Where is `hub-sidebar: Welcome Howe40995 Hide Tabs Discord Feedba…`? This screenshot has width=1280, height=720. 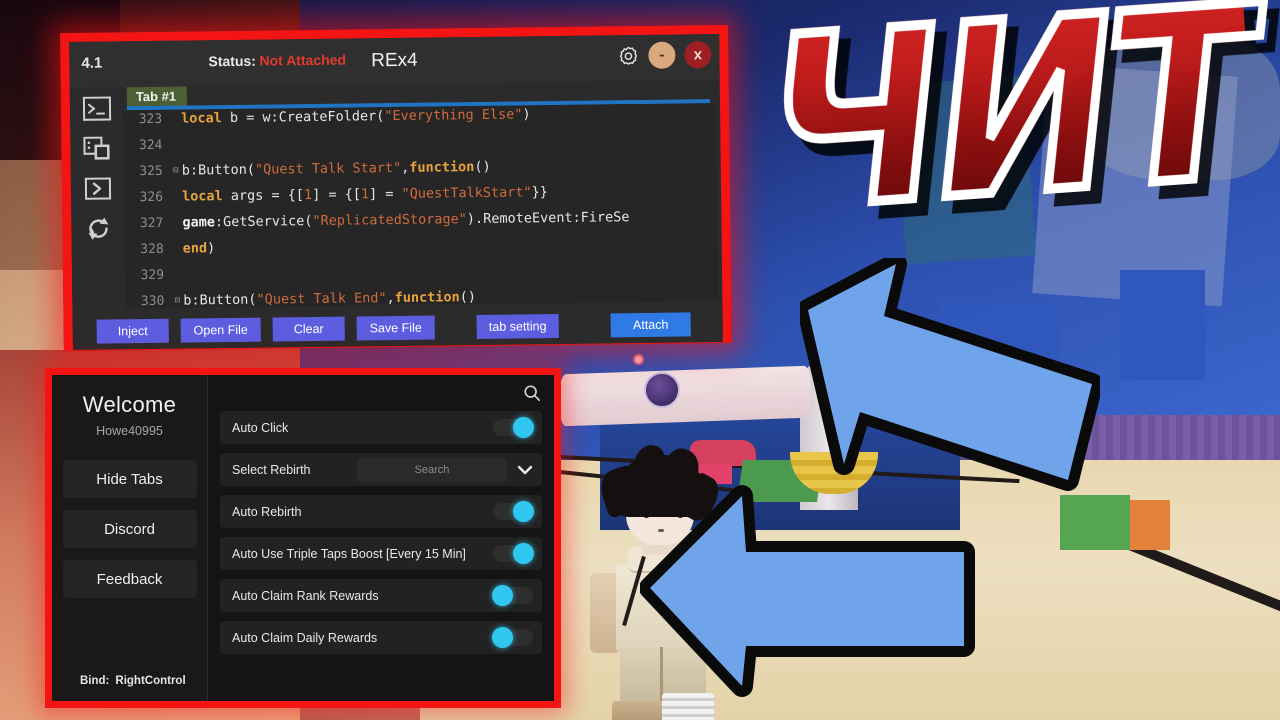
hub-sidebar: Welcome Howe40995 Hide Tabs Discord Feedba… is located at coordinates (130, 538).